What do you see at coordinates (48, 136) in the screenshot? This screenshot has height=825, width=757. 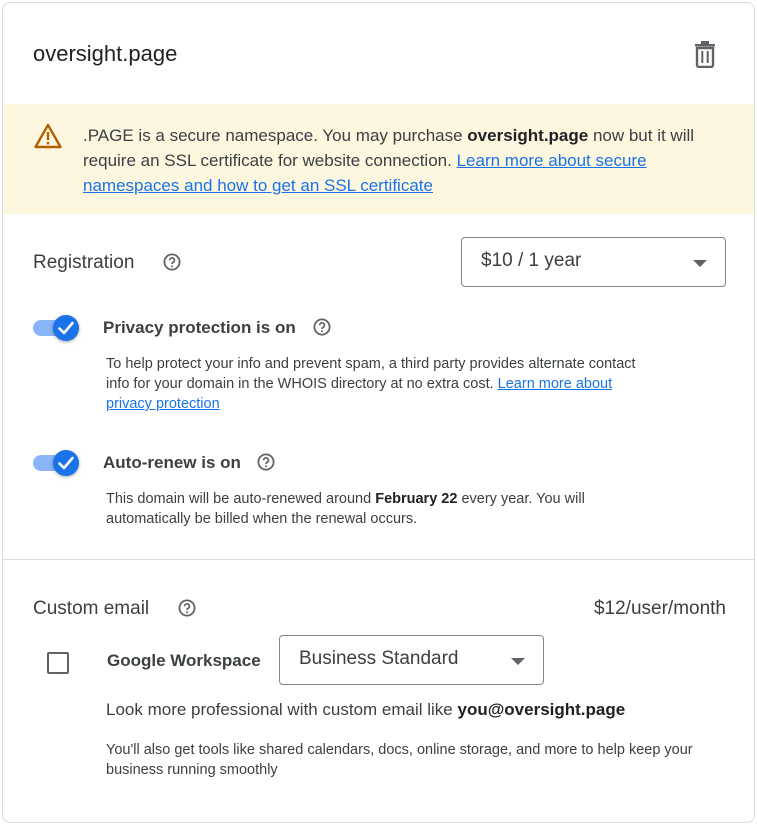 I see `warning-icon` at bounding box center [48, 136].